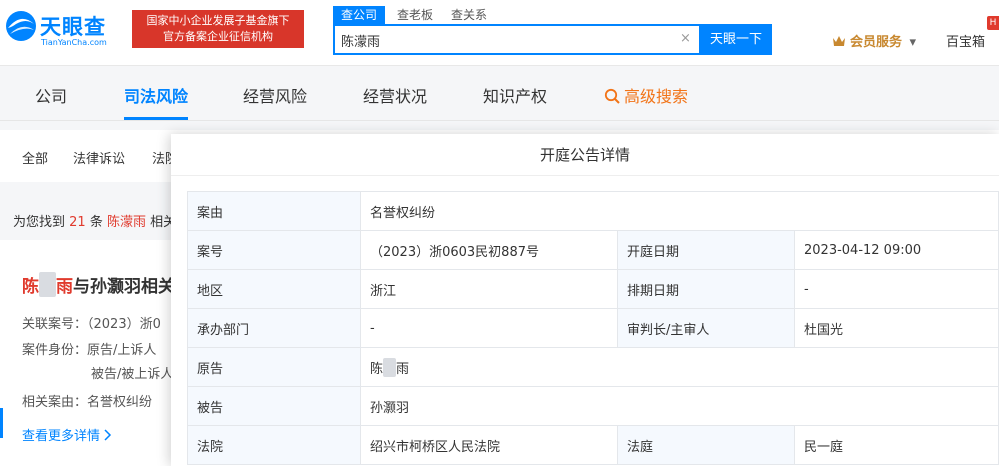  Describe the element at coordinates (74, 42) in the screenshot. I see `logo-subtext: TianYanCha.com` at that location.